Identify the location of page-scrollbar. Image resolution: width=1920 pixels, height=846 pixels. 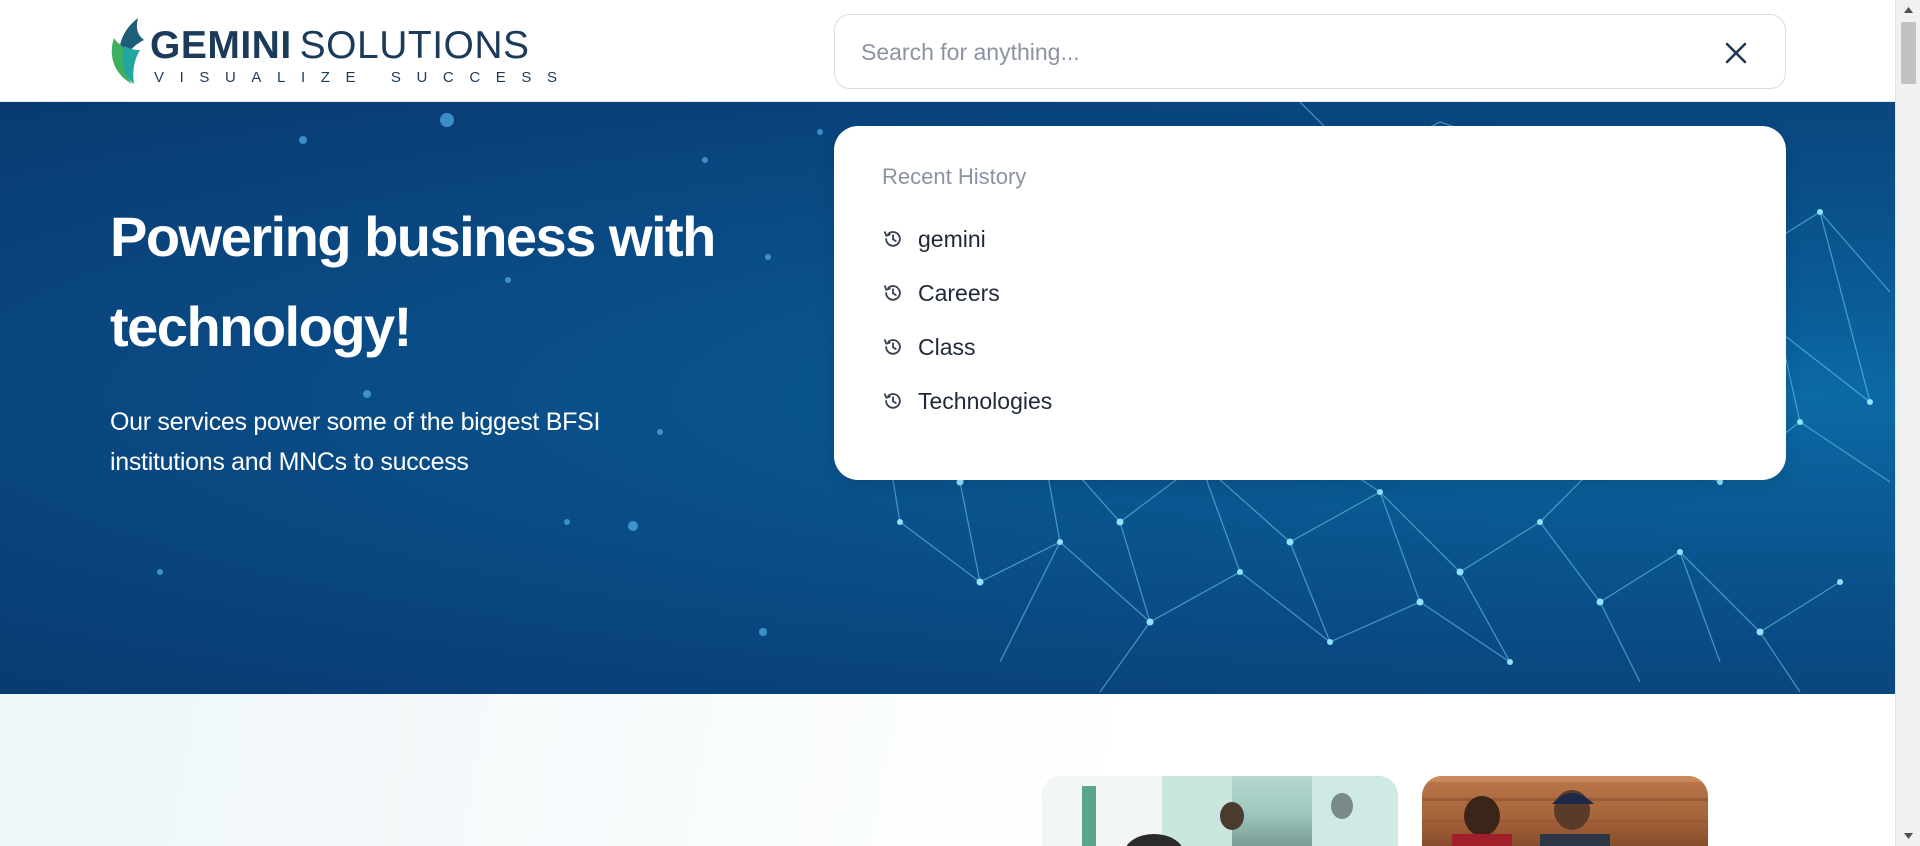
(1907, 423).